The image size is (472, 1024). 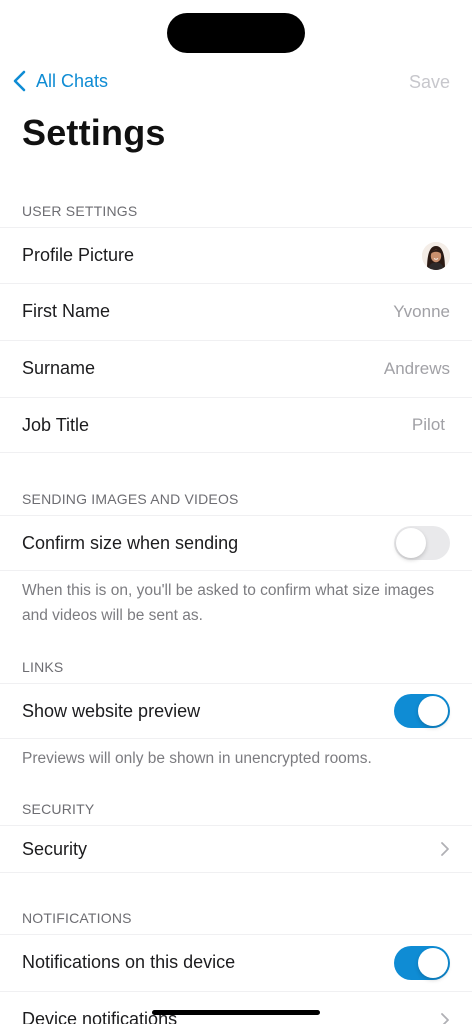 What do you see at coordinates (94, 132) in the screenshot?
I see `page-title: Settings` at bounding box center [94, 132].